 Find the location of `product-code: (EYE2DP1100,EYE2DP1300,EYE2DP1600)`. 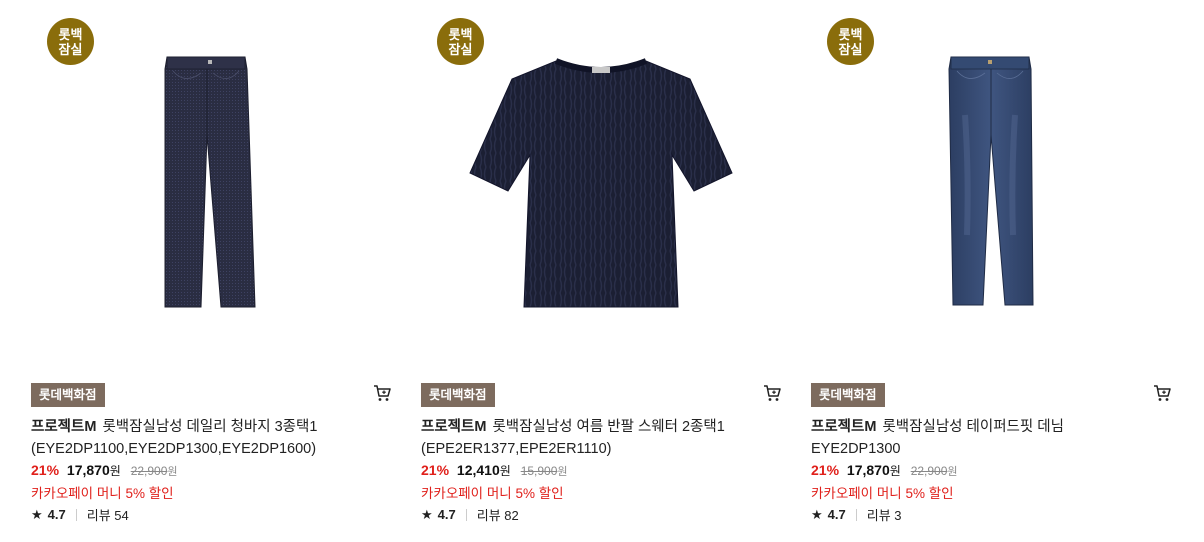

product-code: (EYE2DP1100,EYE2DP1300,EYE2DP1600) is located at coordinates (174, 449).